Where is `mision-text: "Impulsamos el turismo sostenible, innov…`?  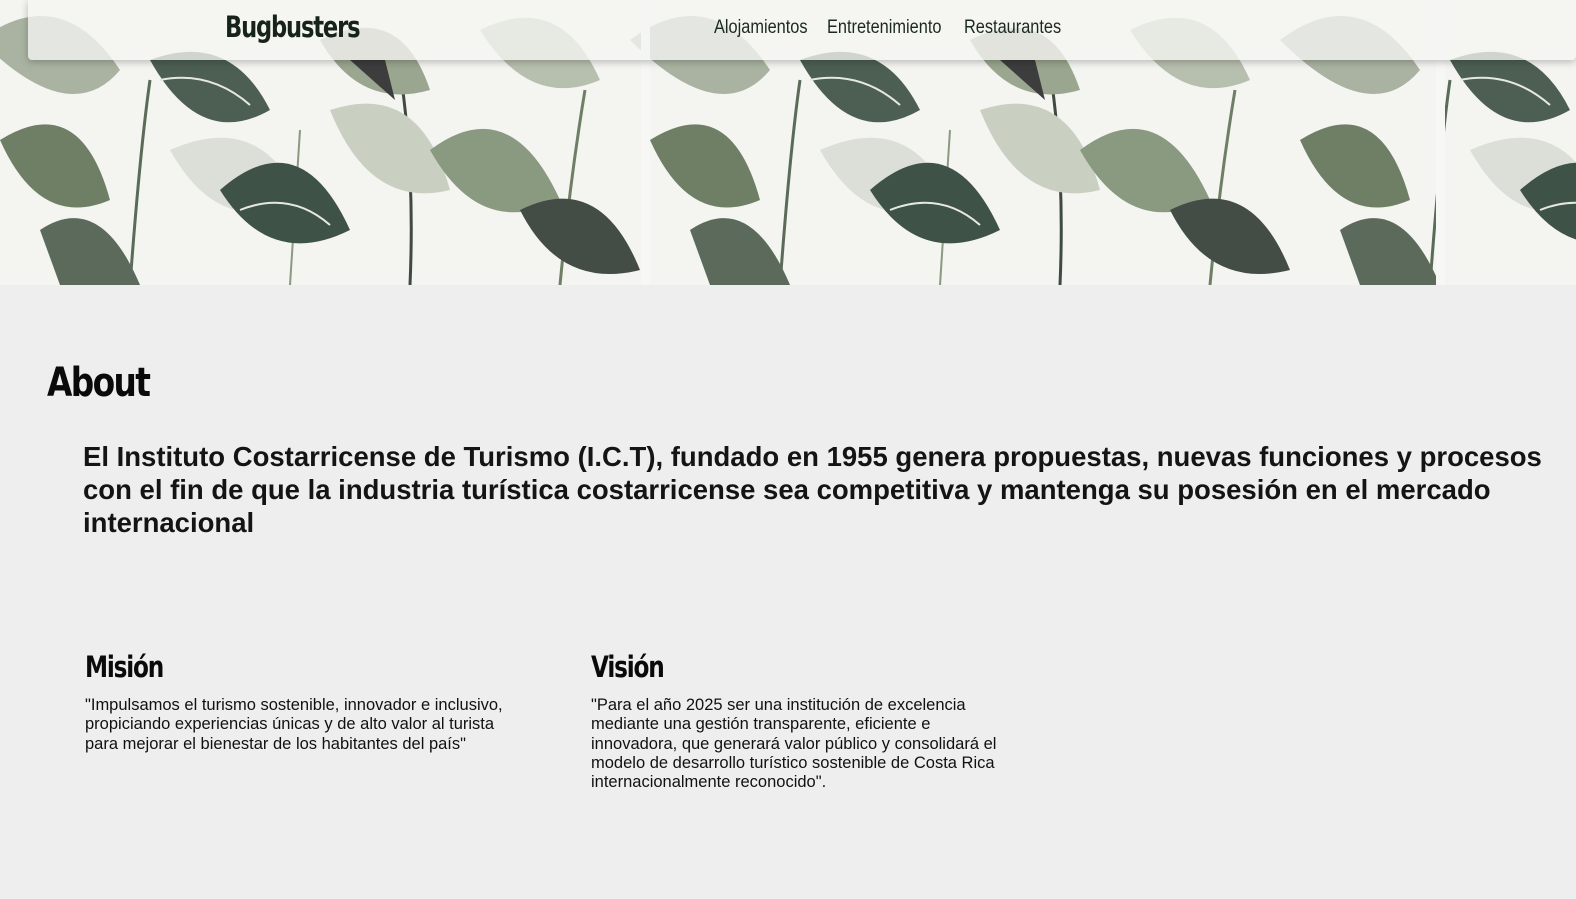 mision-text: "Impulsamos el turismo sostenible, innov… is located at coordinates (294, 724).